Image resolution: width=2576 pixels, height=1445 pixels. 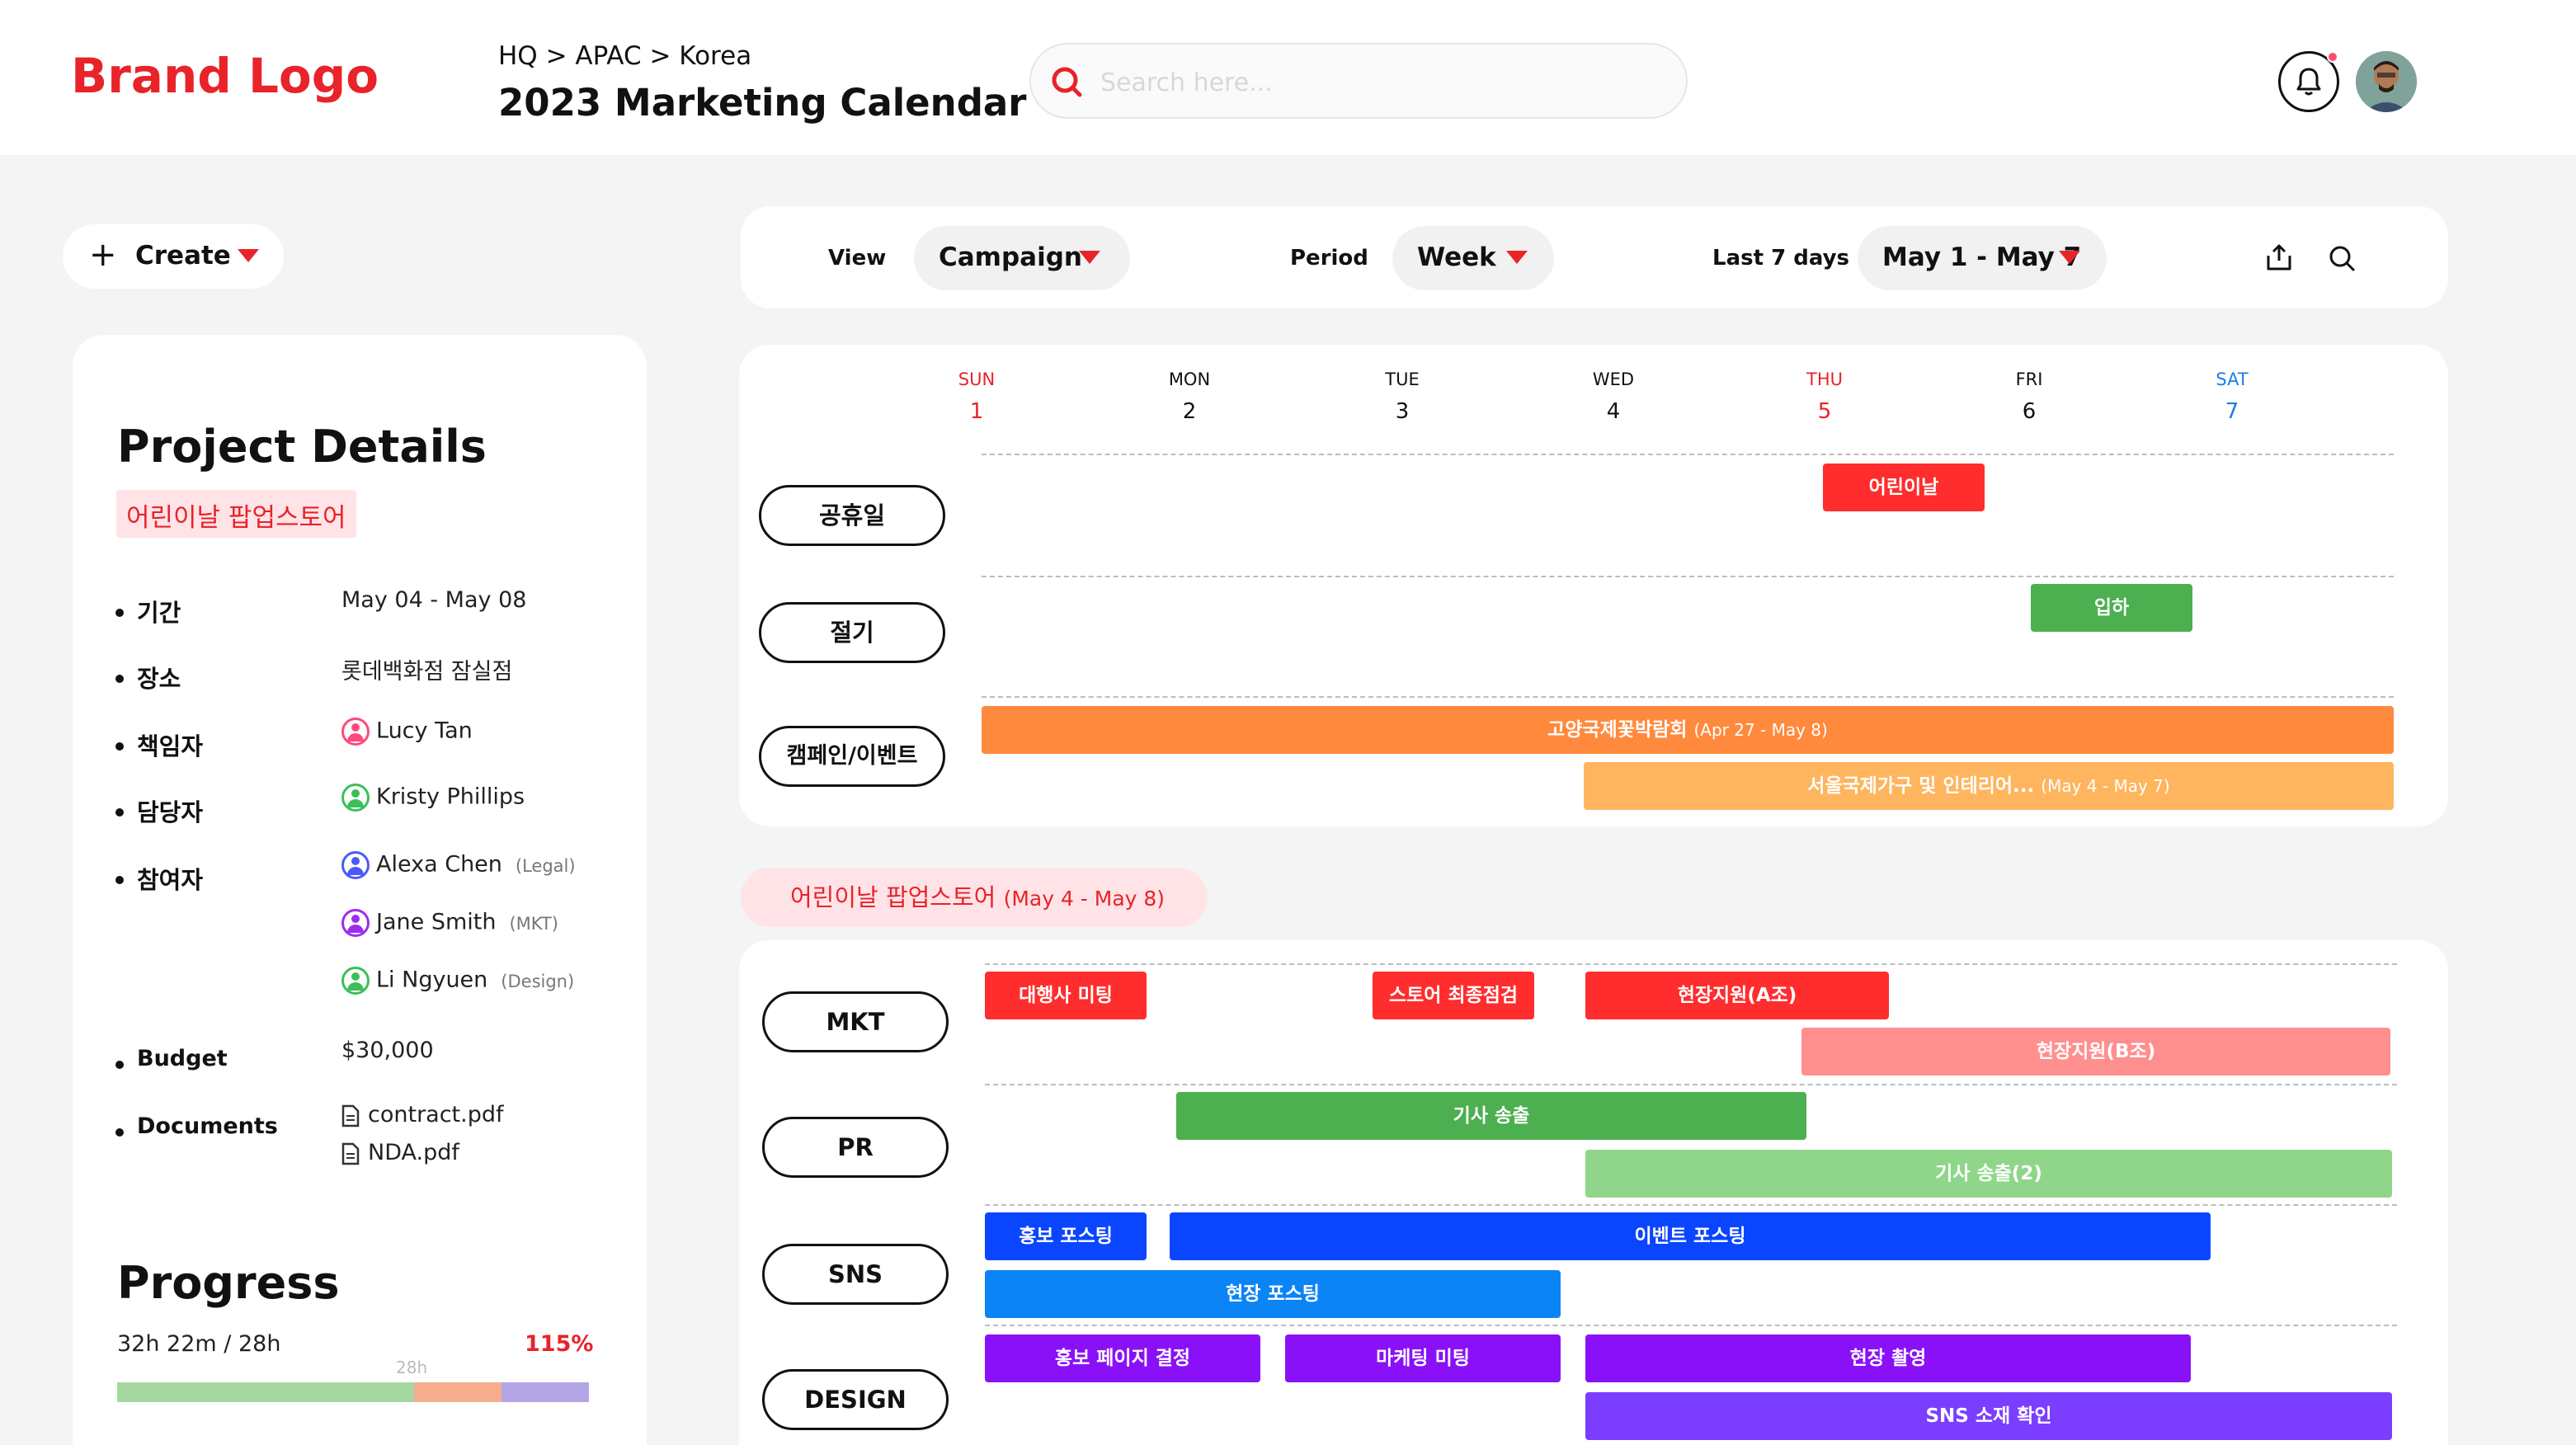 I want to click on event-range: (Apr 27 - May 8), so click(x=1760, y=730).